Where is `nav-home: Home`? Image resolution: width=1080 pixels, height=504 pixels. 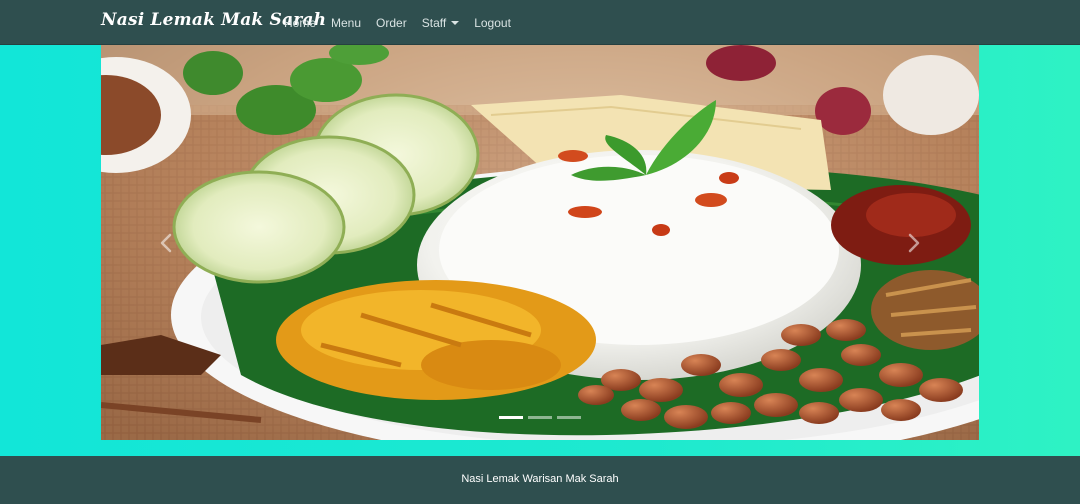
nav-home: Home is located at coordinates (300, 23).